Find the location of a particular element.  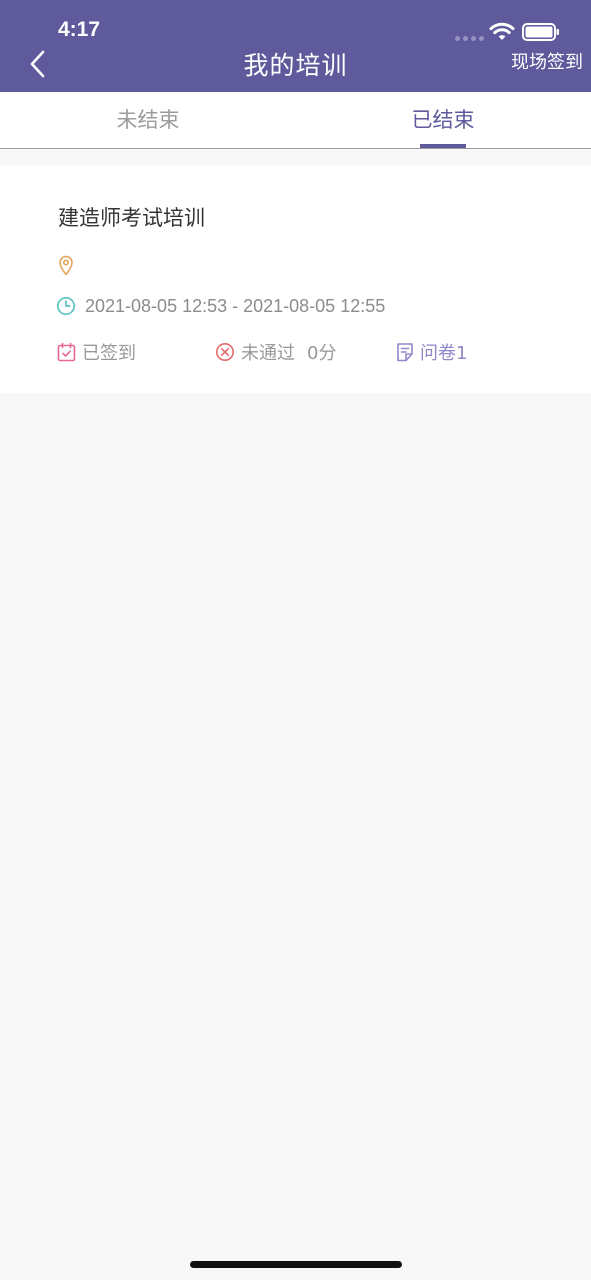

training-time-range: 2021-08-05 12:53 - 2021-08-05 12:55 is located at coordinates (235, 306).